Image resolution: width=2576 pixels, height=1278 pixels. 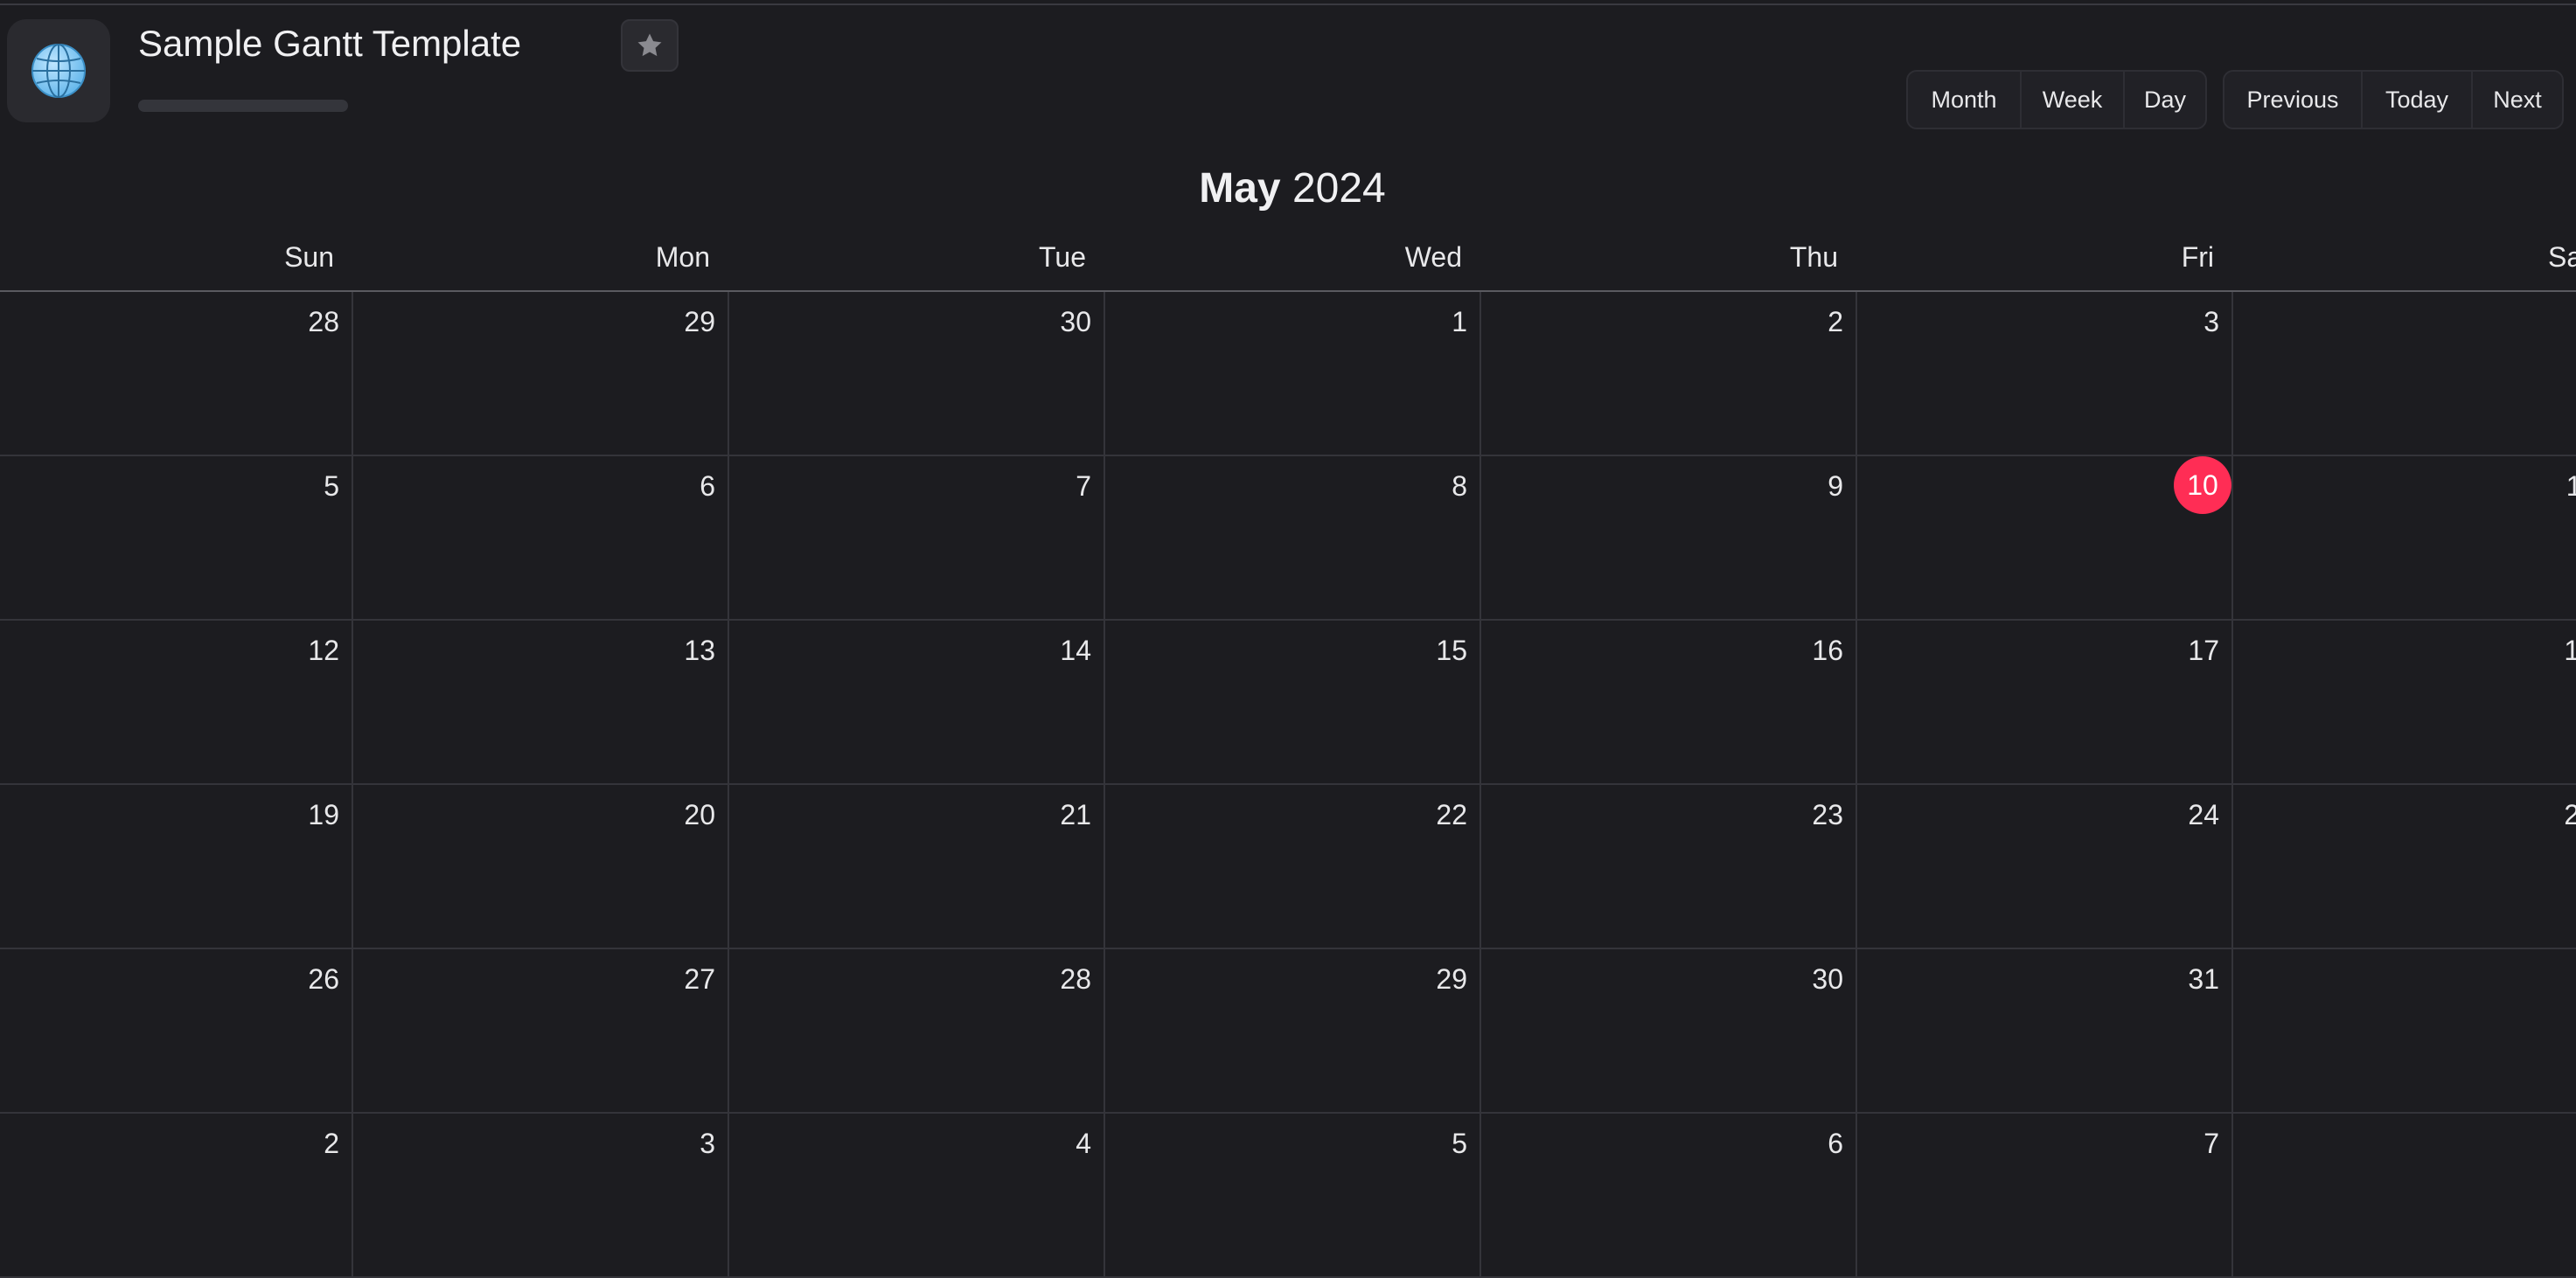 What do you see at coordinates (2203, 814) in the screenshot?
I see `day-number: 24` at bounding box center [2203, 814].